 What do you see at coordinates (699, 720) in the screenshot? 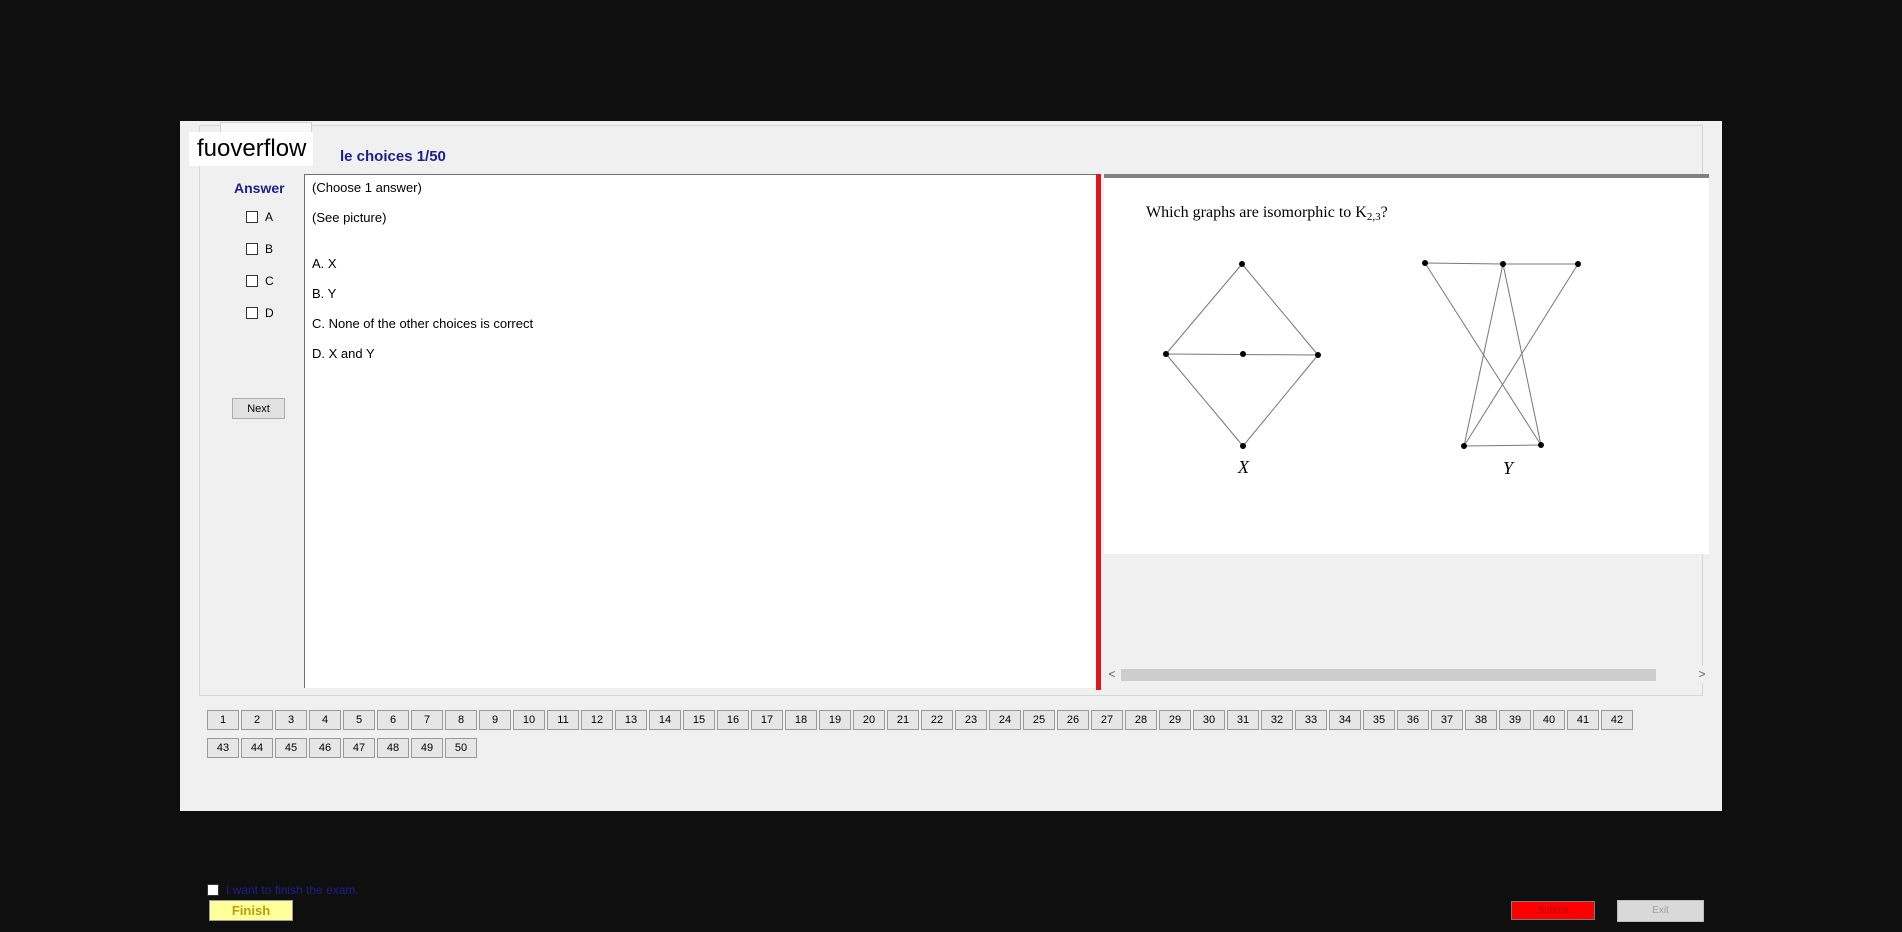
I see `question-number-button: 15` at bounding box center [699, 720].